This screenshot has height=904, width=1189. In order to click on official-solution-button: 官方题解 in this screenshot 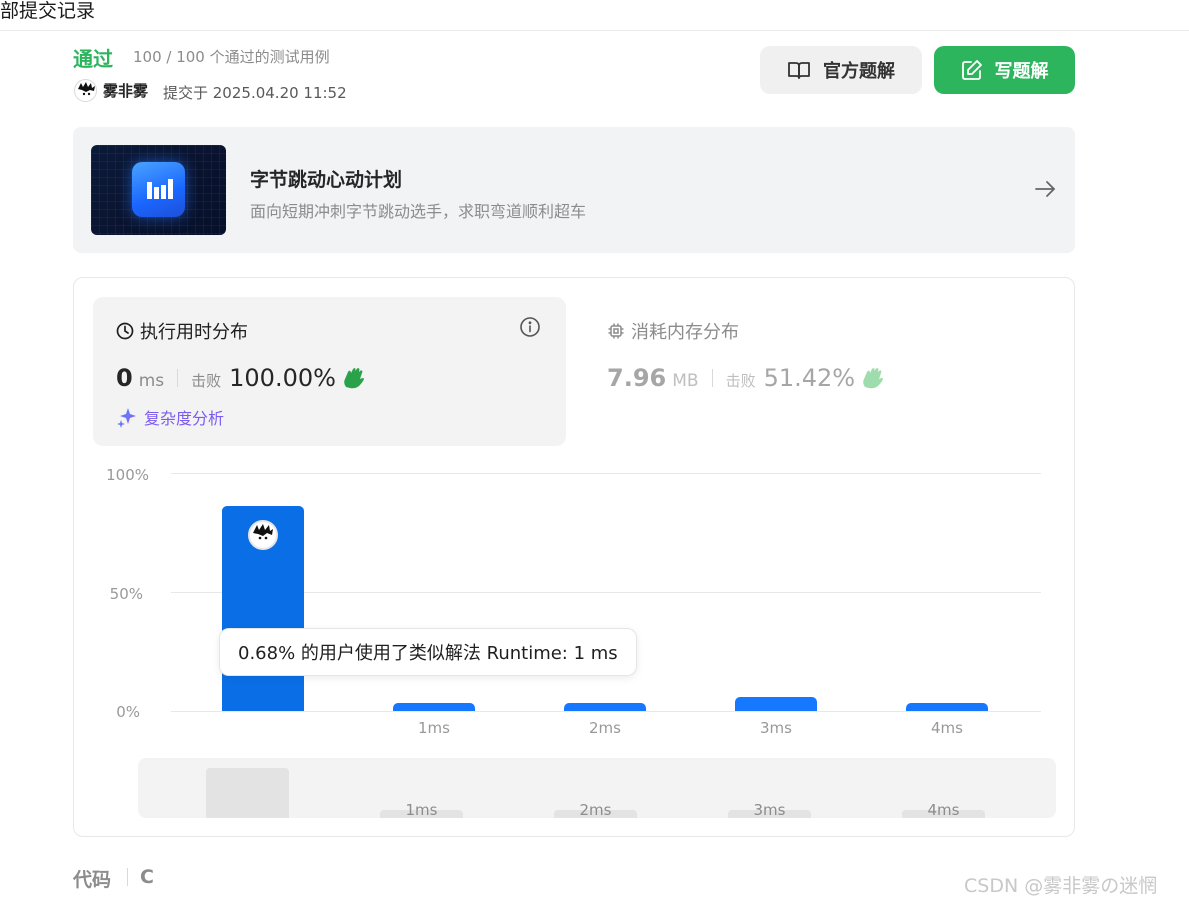, I will do `click(841, 70)`.